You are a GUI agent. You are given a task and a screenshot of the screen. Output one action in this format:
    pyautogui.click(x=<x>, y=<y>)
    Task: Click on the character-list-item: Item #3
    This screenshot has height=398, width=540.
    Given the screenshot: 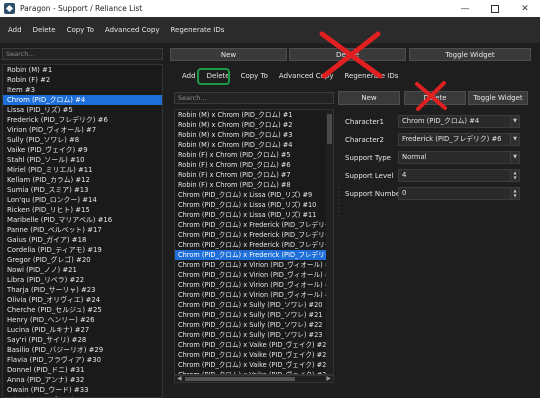 What is the action you would take?
    pyautogui.click(x=82, y=90)
    